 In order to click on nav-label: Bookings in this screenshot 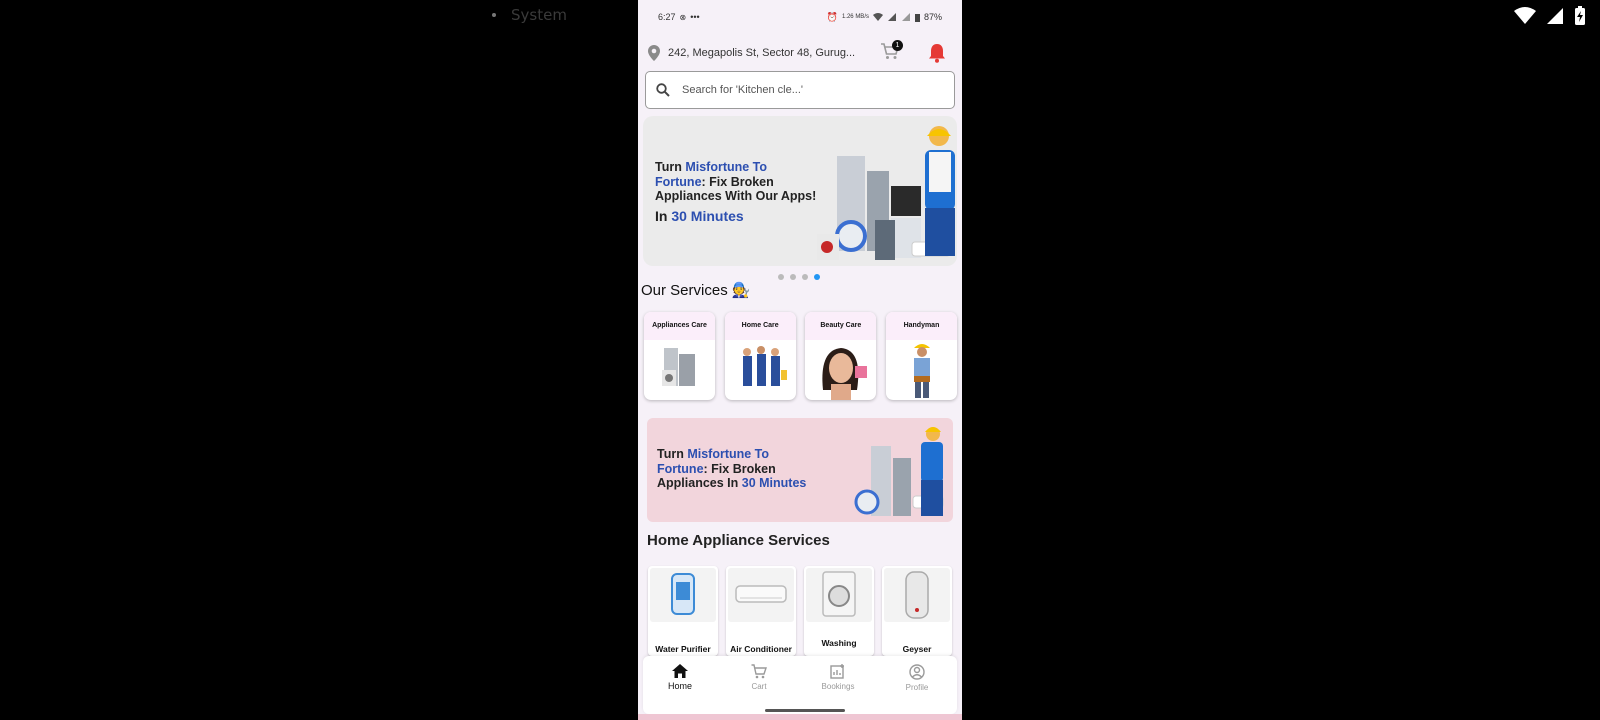, I will do `click(838, 686)`.